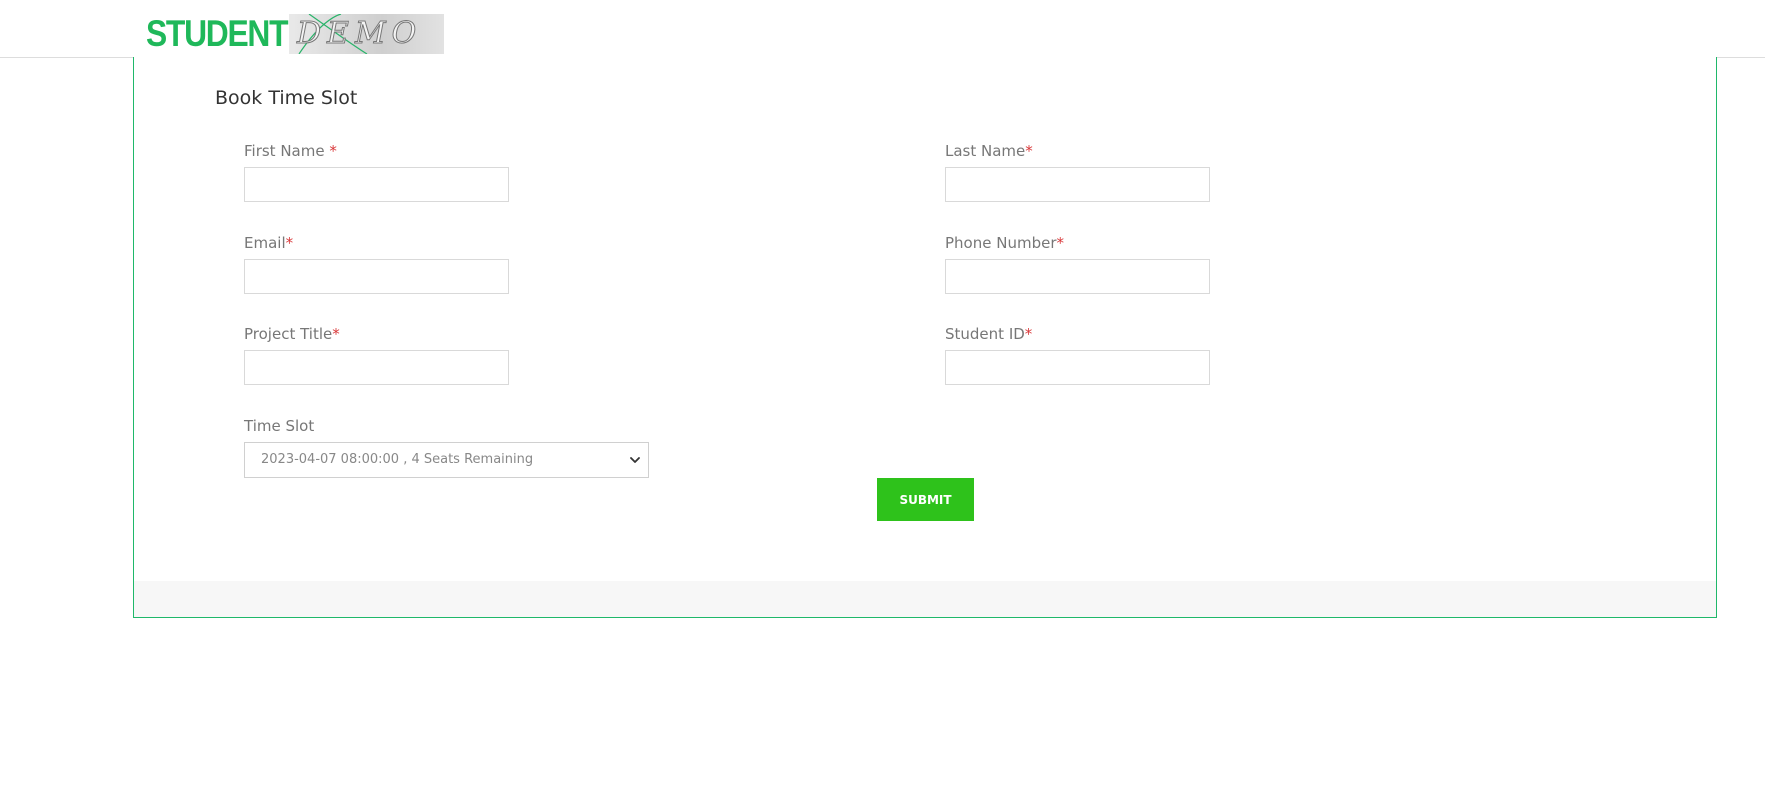 This screenshot has height=805, width=1765. I want to click on student-id-label-text: Student ID, so click(985, 334).